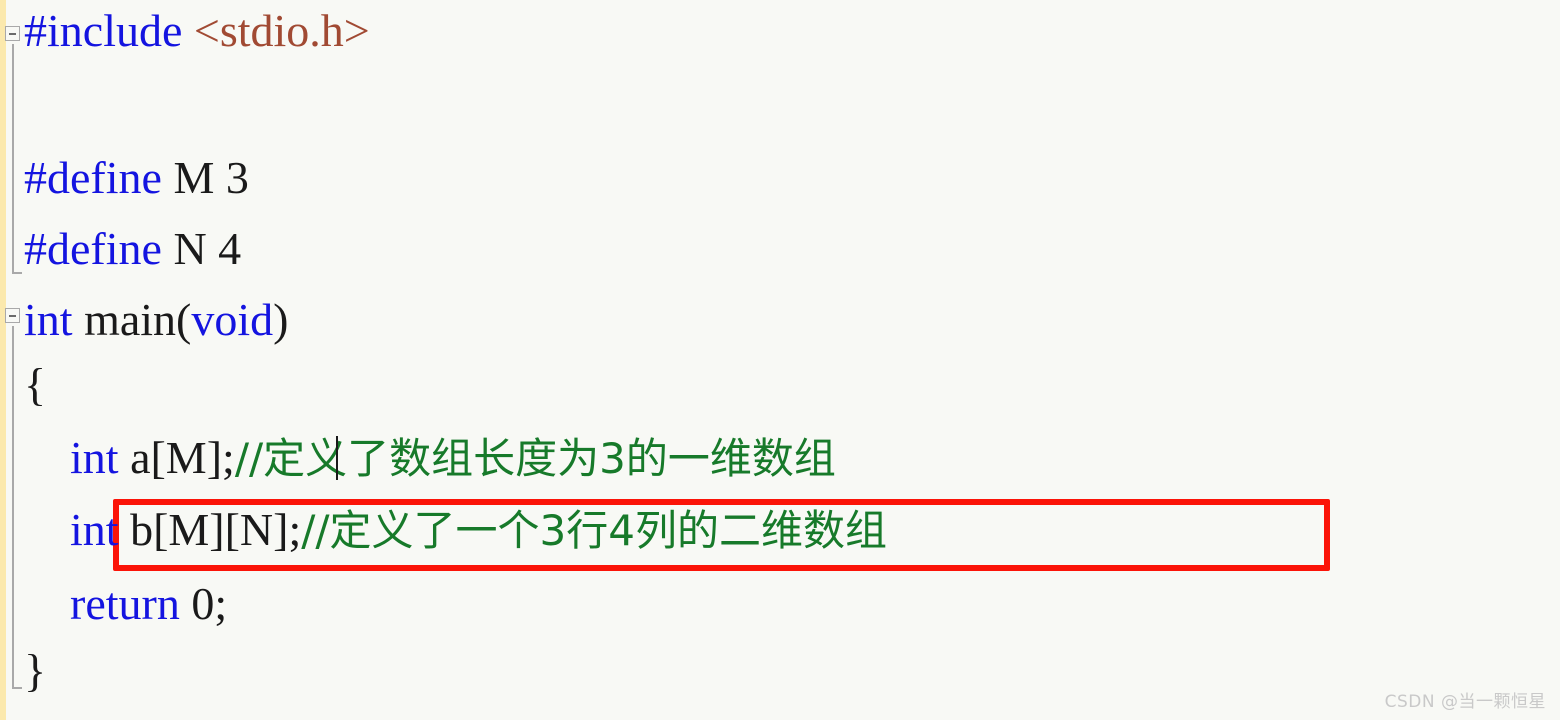  I want to click on outlining-guide-line-main, so click(13, 507).